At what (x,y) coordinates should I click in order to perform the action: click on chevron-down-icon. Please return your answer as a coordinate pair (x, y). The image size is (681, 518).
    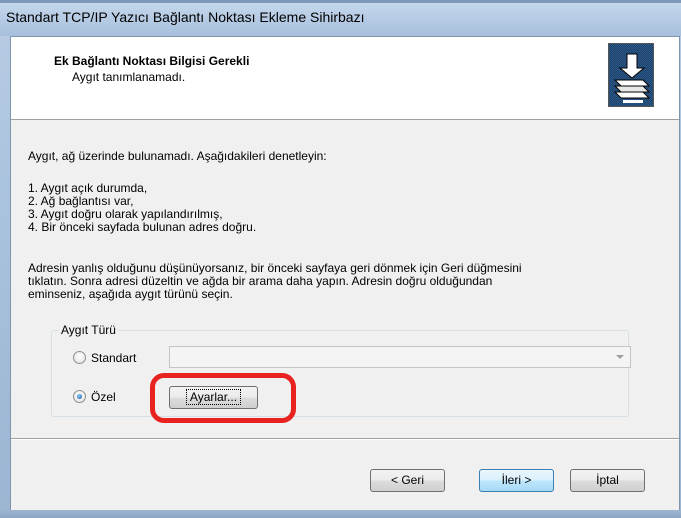
    Looking at the image, I should click on (620, 357).